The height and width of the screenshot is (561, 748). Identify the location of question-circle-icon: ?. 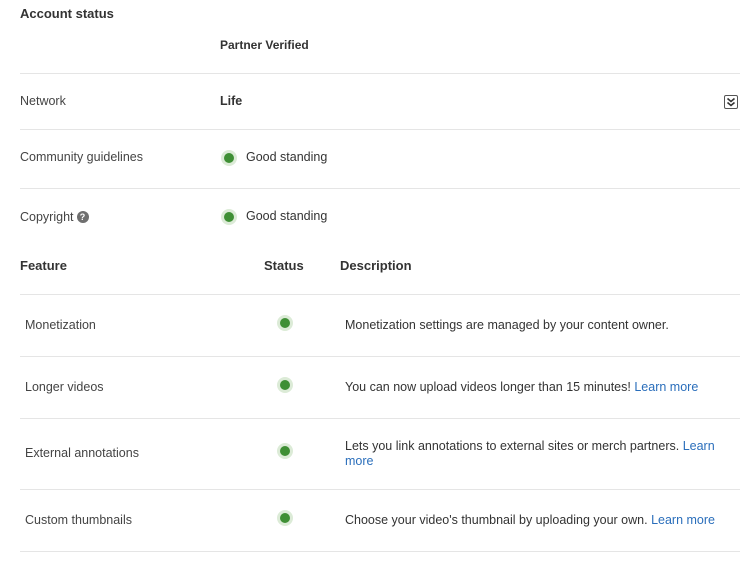
(82, 217).